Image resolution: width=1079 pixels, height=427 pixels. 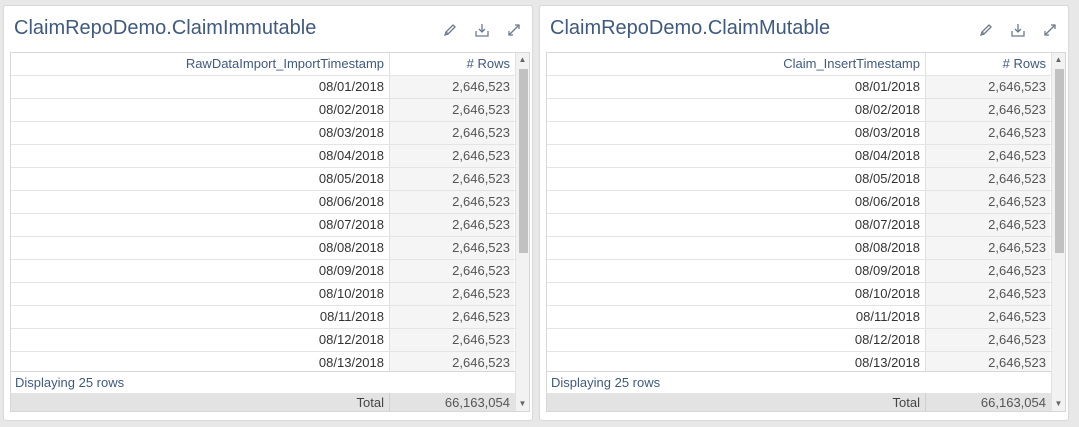 I want to click on table-row: 08/03/2018 2,646,523, so click(x=799, y=133).